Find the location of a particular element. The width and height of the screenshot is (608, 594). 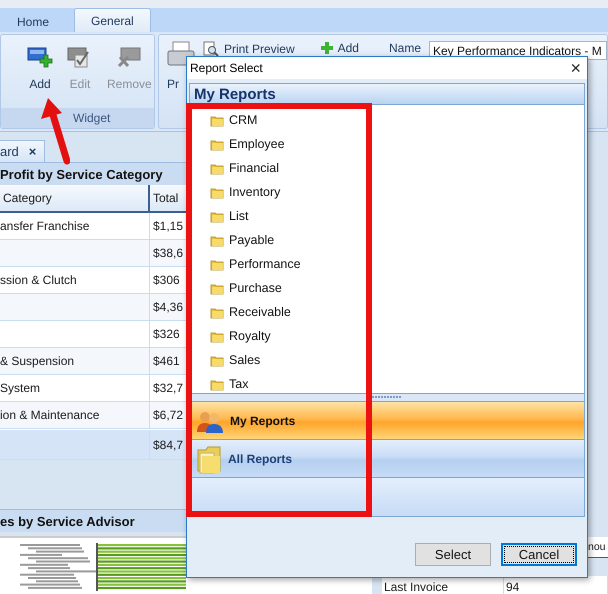

folder-item: CRM is located at coordinates (243, 120).